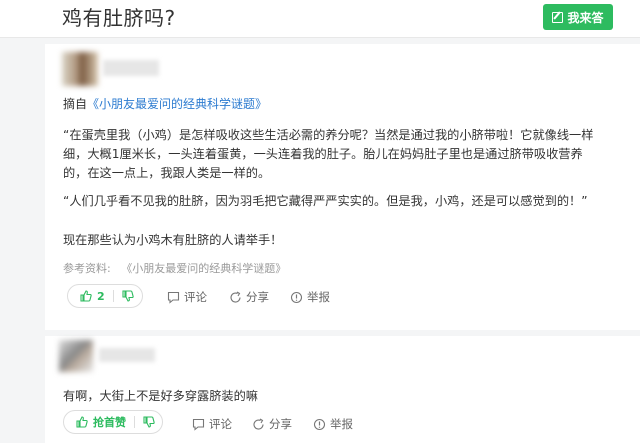 The image size is (640, 443). I want to click on reference-link: 《小朋友最爱问的经典科学谜题》, so click(203, 268).